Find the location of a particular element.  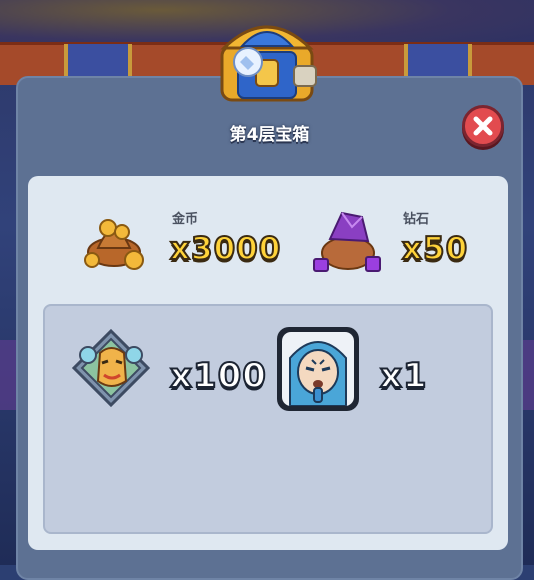

item-amount: x100 is located at coordinates (218, 376).